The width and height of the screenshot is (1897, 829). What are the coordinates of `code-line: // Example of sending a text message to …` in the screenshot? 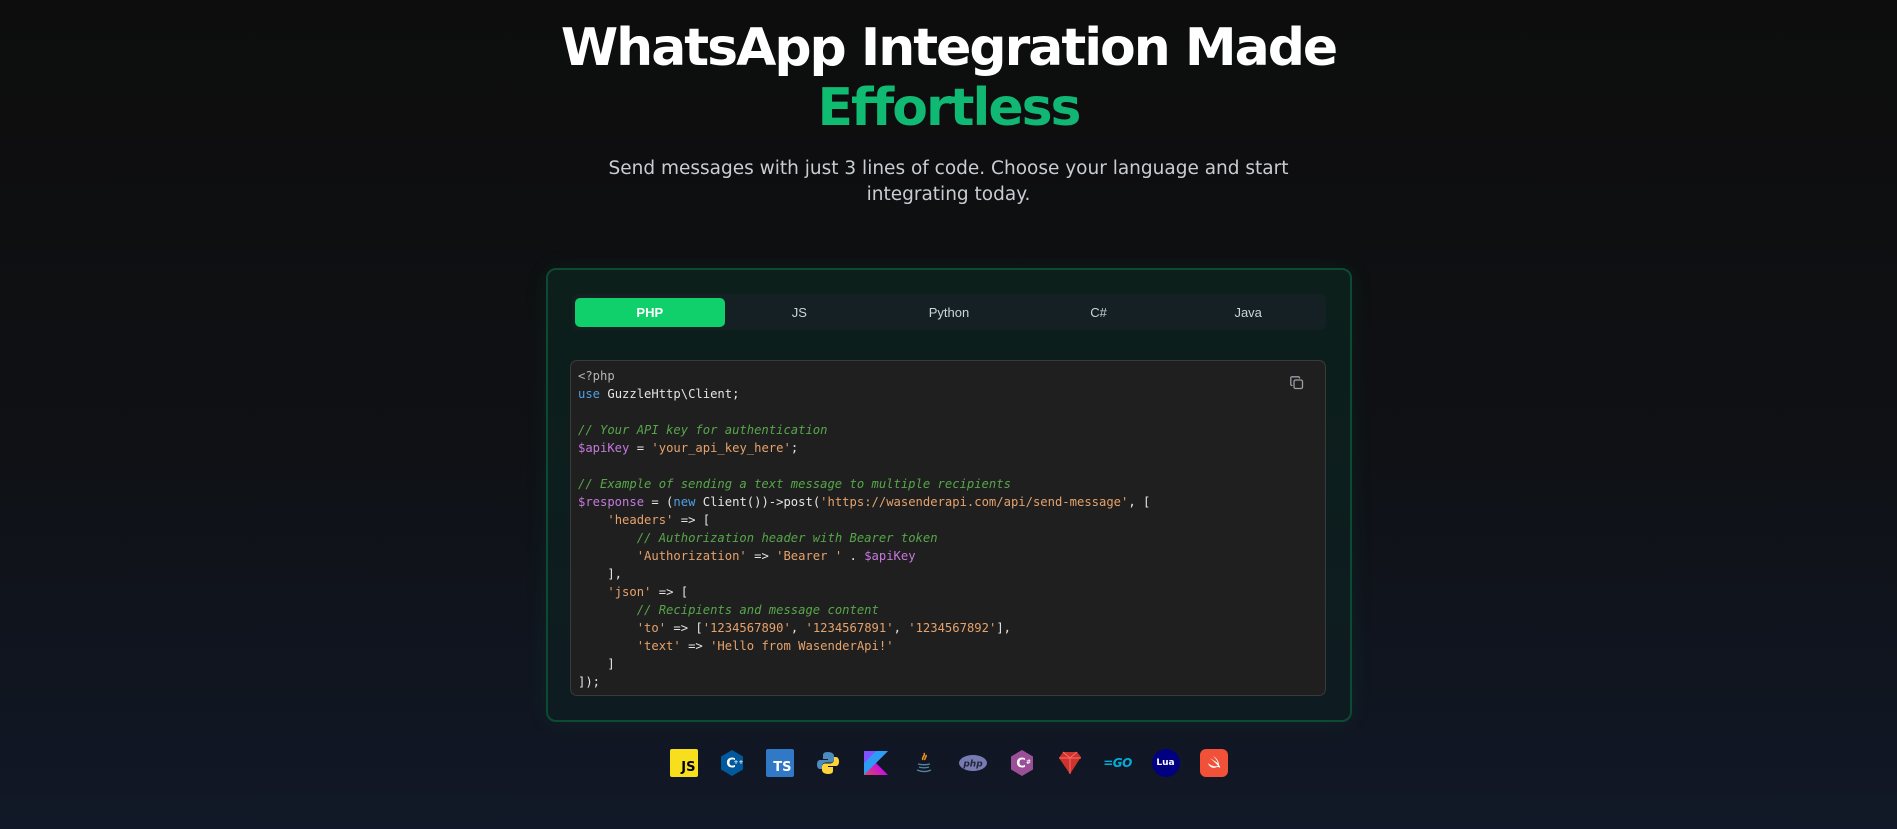 It's located at (794, 484).